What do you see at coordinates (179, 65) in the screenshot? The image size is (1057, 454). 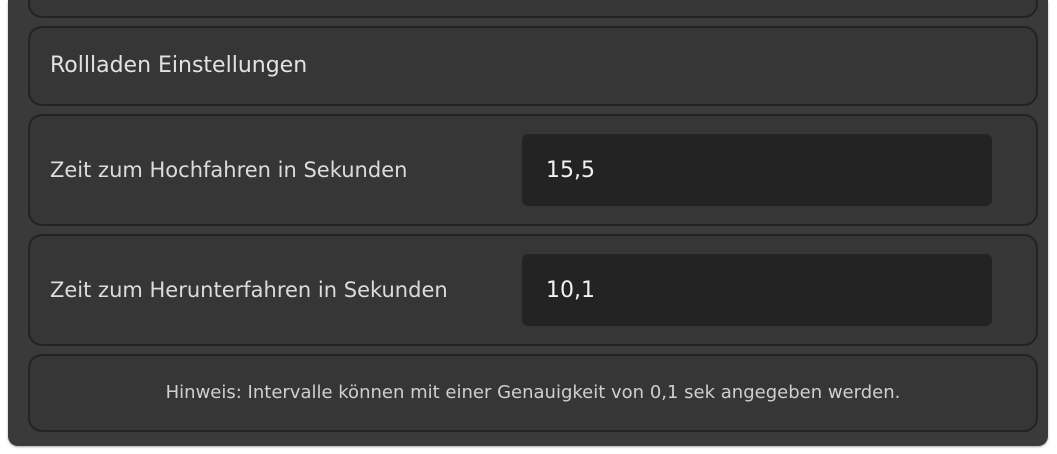 I see `section-title: Rollladen Einstellungen` at bounding box center [179, 65].